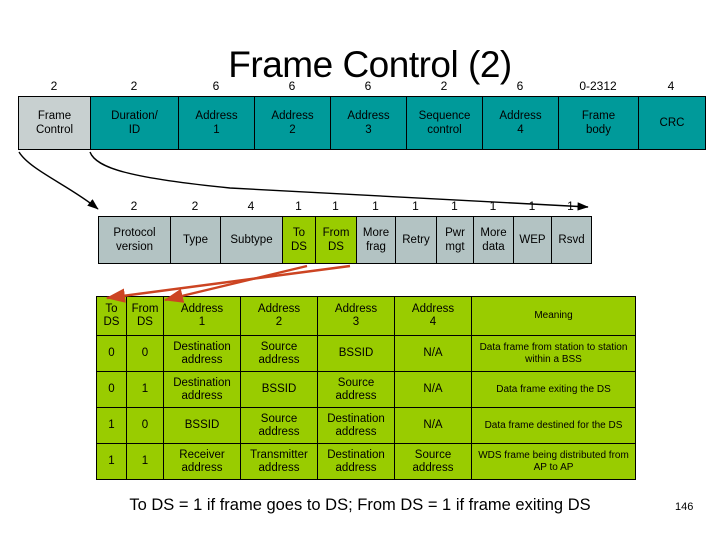  What do you see at coordinates (235, 283) in the screenshot?
I see `connector-tods-arrow` at bounding box center [235, 283].